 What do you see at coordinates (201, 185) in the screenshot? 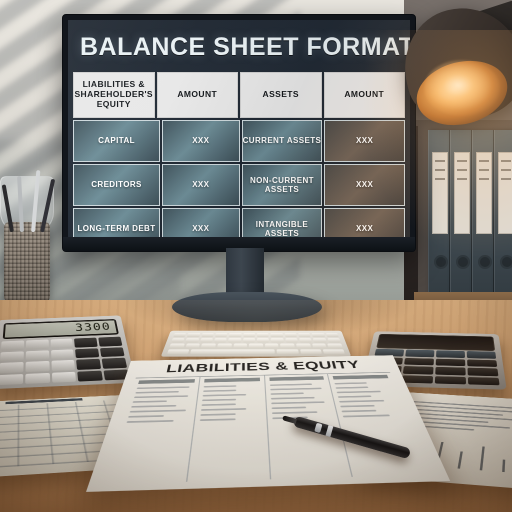
I see `cell-amount-creditors: XXX` at bounding box center [201, 185].